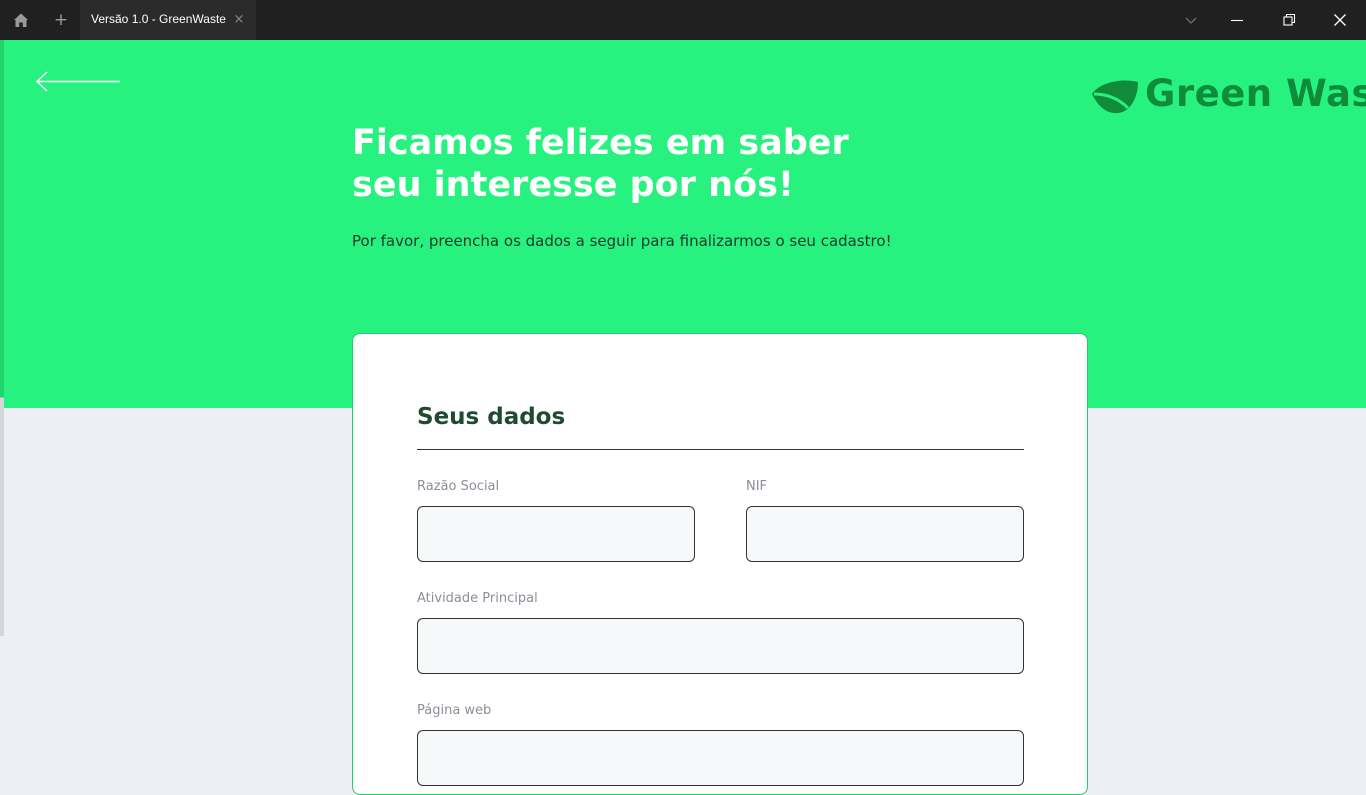 The width and height of the screenshot is (1366, 795). What do you see at coordinates (1115, 96) in the screenshot?
I see `leaf-icon` at bounding box center [1115, 96].